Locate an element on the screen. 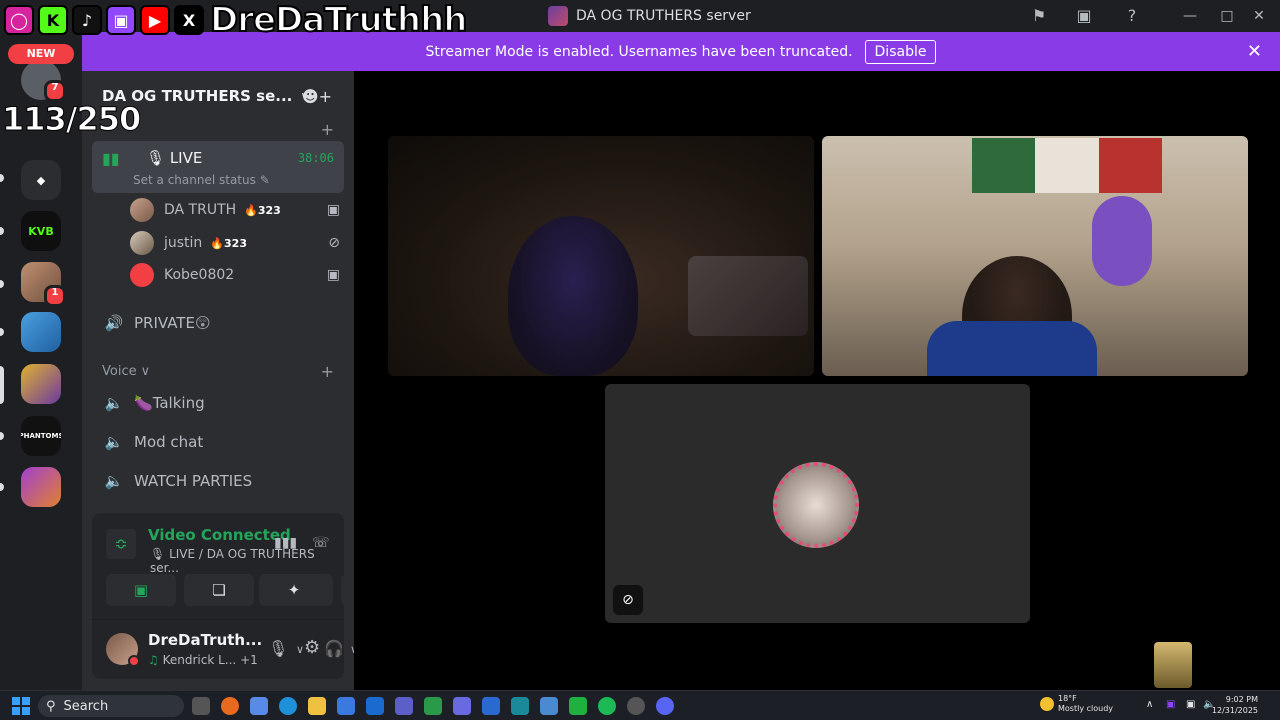 This screenshot has height=720, width=1280. store-icon is located at coordinates (346, 706).